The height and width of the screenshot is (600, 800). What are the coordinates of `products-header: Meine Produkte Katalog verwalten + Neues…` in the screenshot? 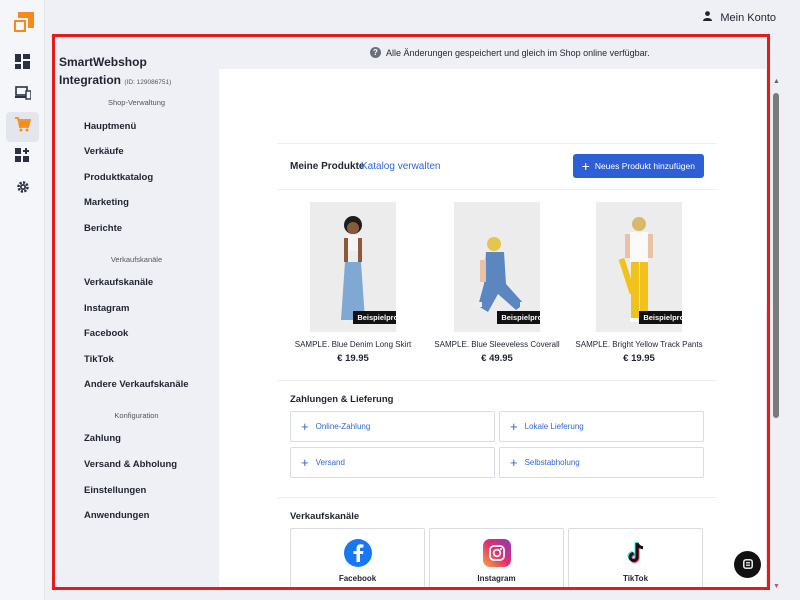 It's located at (497, 167).